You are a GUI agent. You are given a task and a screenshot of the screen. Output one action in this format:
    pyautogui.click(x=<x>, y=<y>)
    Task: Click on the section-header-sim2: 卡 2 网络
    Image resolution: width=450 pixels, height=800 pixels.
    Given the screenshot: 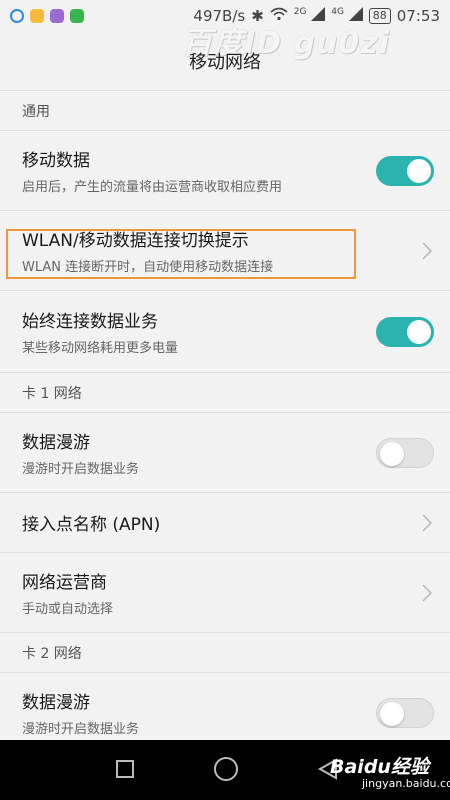 What is the action you would take?
    pyautogui.click(x=225, y=652)
    